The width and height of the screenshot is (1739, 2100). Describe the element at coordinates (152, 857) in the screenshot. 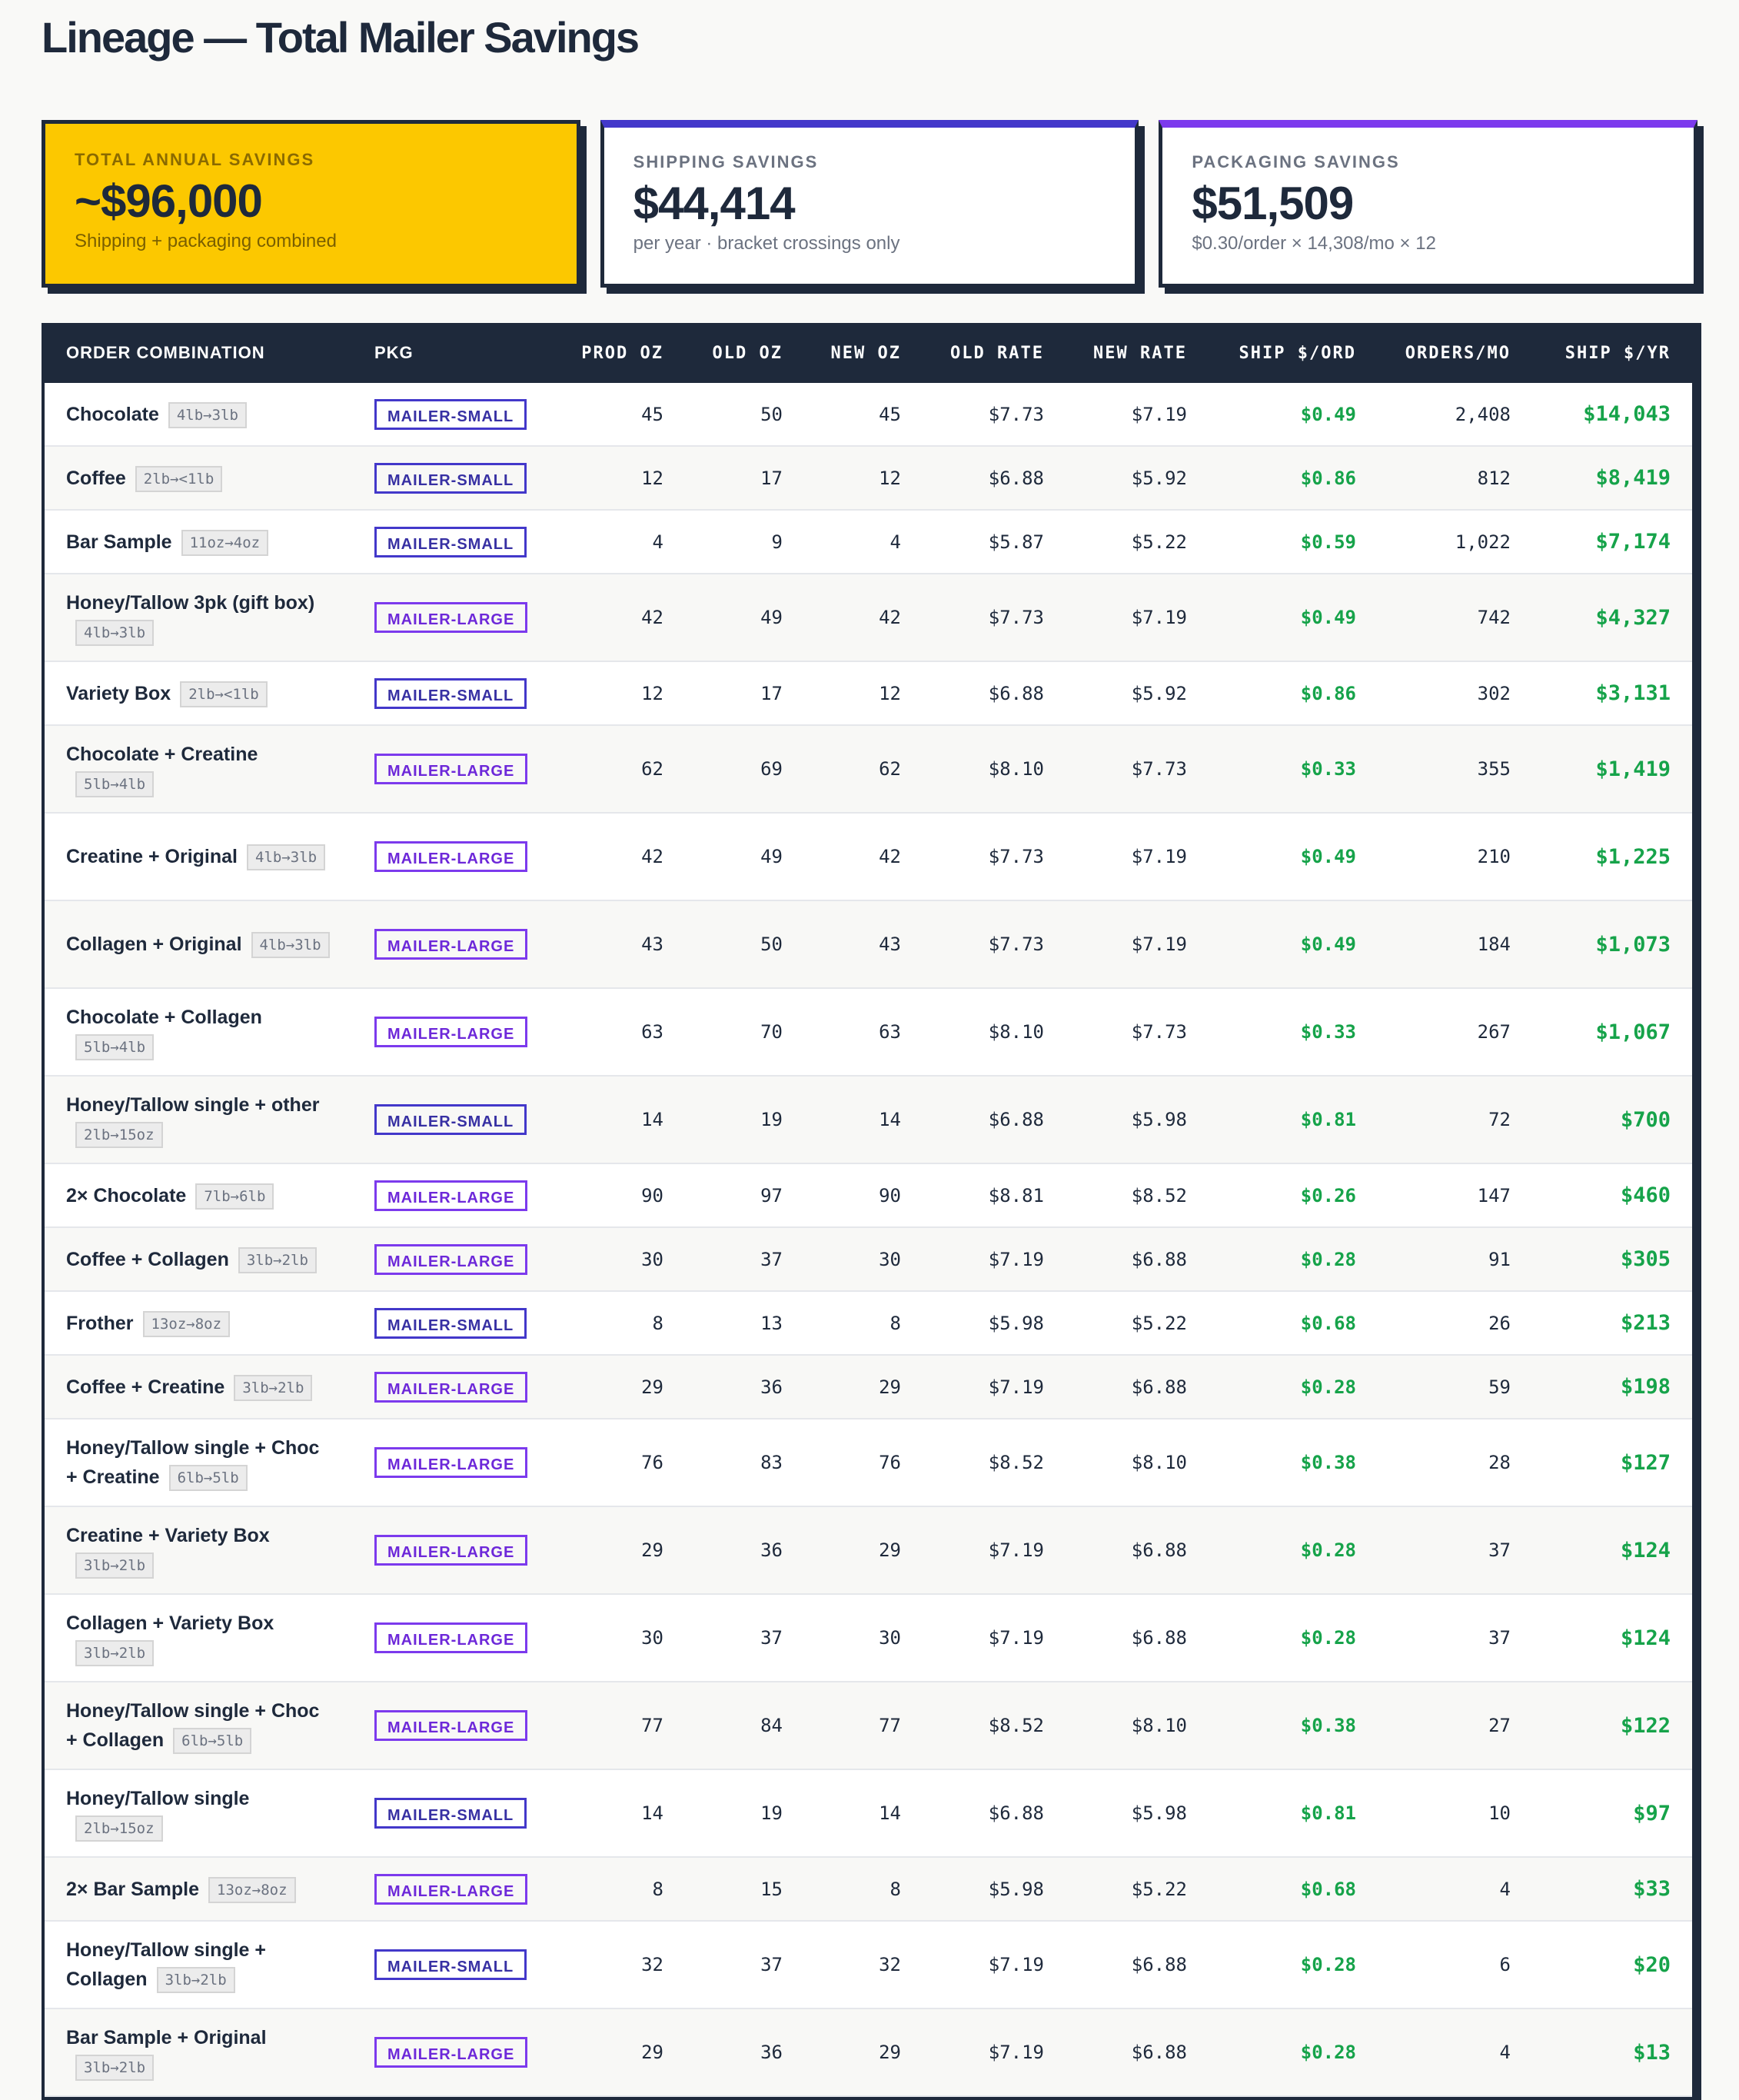

I see `order-combination-name: Creatine + Original` at that location.